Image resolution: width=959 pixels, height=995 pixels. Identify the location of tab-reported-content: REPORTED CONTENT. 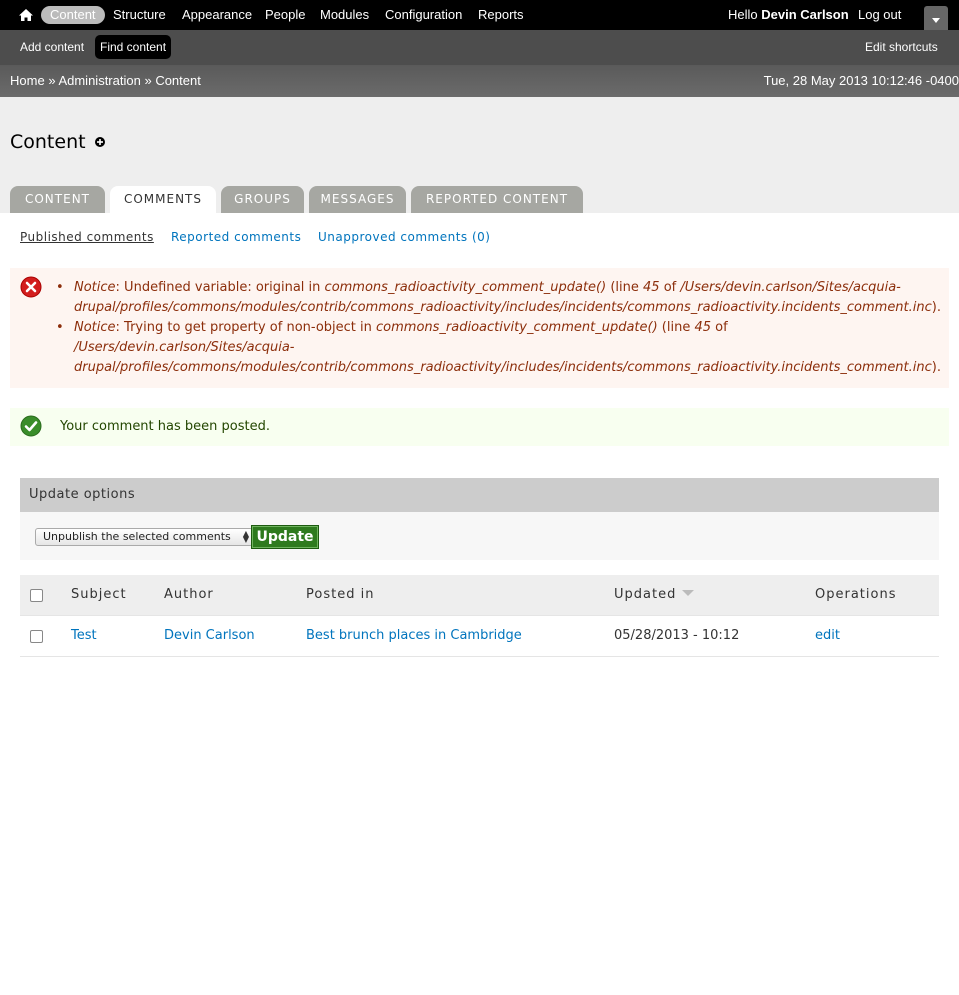
(497, 199).